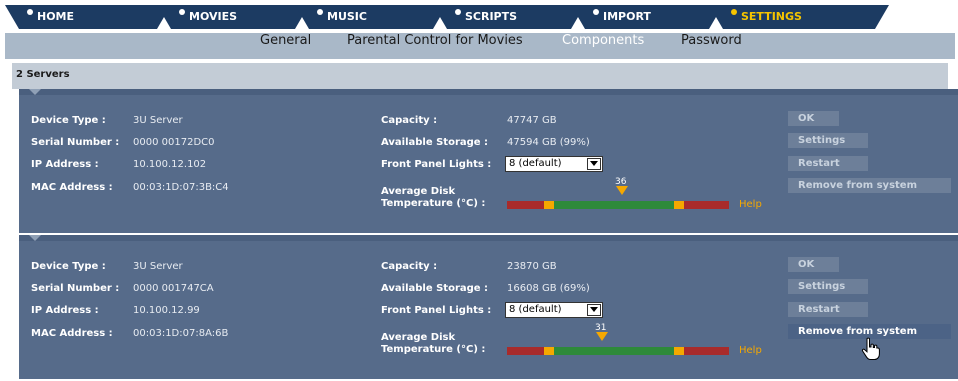 The image size is (958, 381). I want to click on tab-label: SCRIPTS, so click(491, 16).